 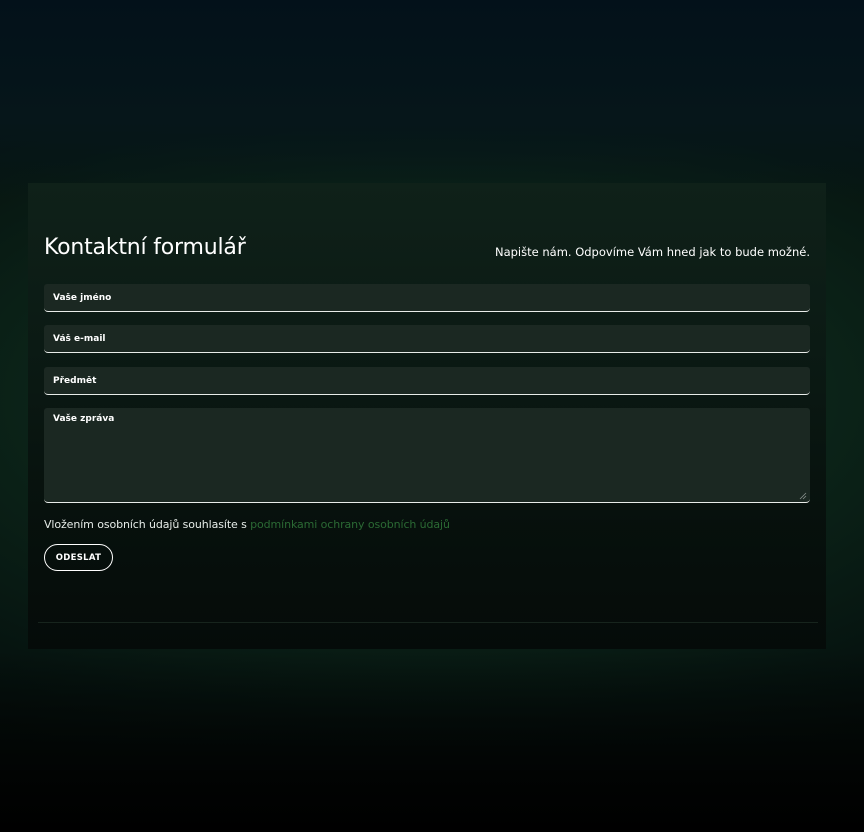 I want to click on privacy-policy-link: podmínkami ochrany osobních údajů, so click(x=350, y=524).